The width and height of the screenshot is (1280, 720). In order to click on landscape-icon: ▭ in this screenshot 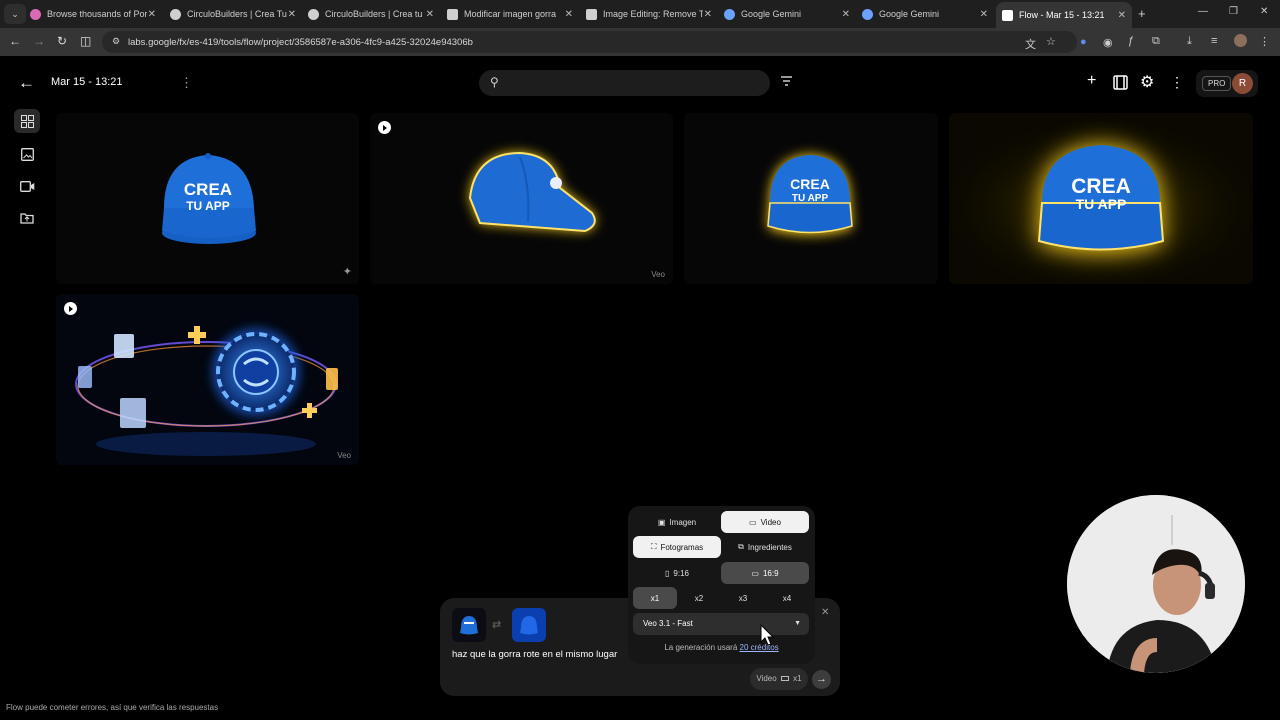, I will do `click(755, 573)`.